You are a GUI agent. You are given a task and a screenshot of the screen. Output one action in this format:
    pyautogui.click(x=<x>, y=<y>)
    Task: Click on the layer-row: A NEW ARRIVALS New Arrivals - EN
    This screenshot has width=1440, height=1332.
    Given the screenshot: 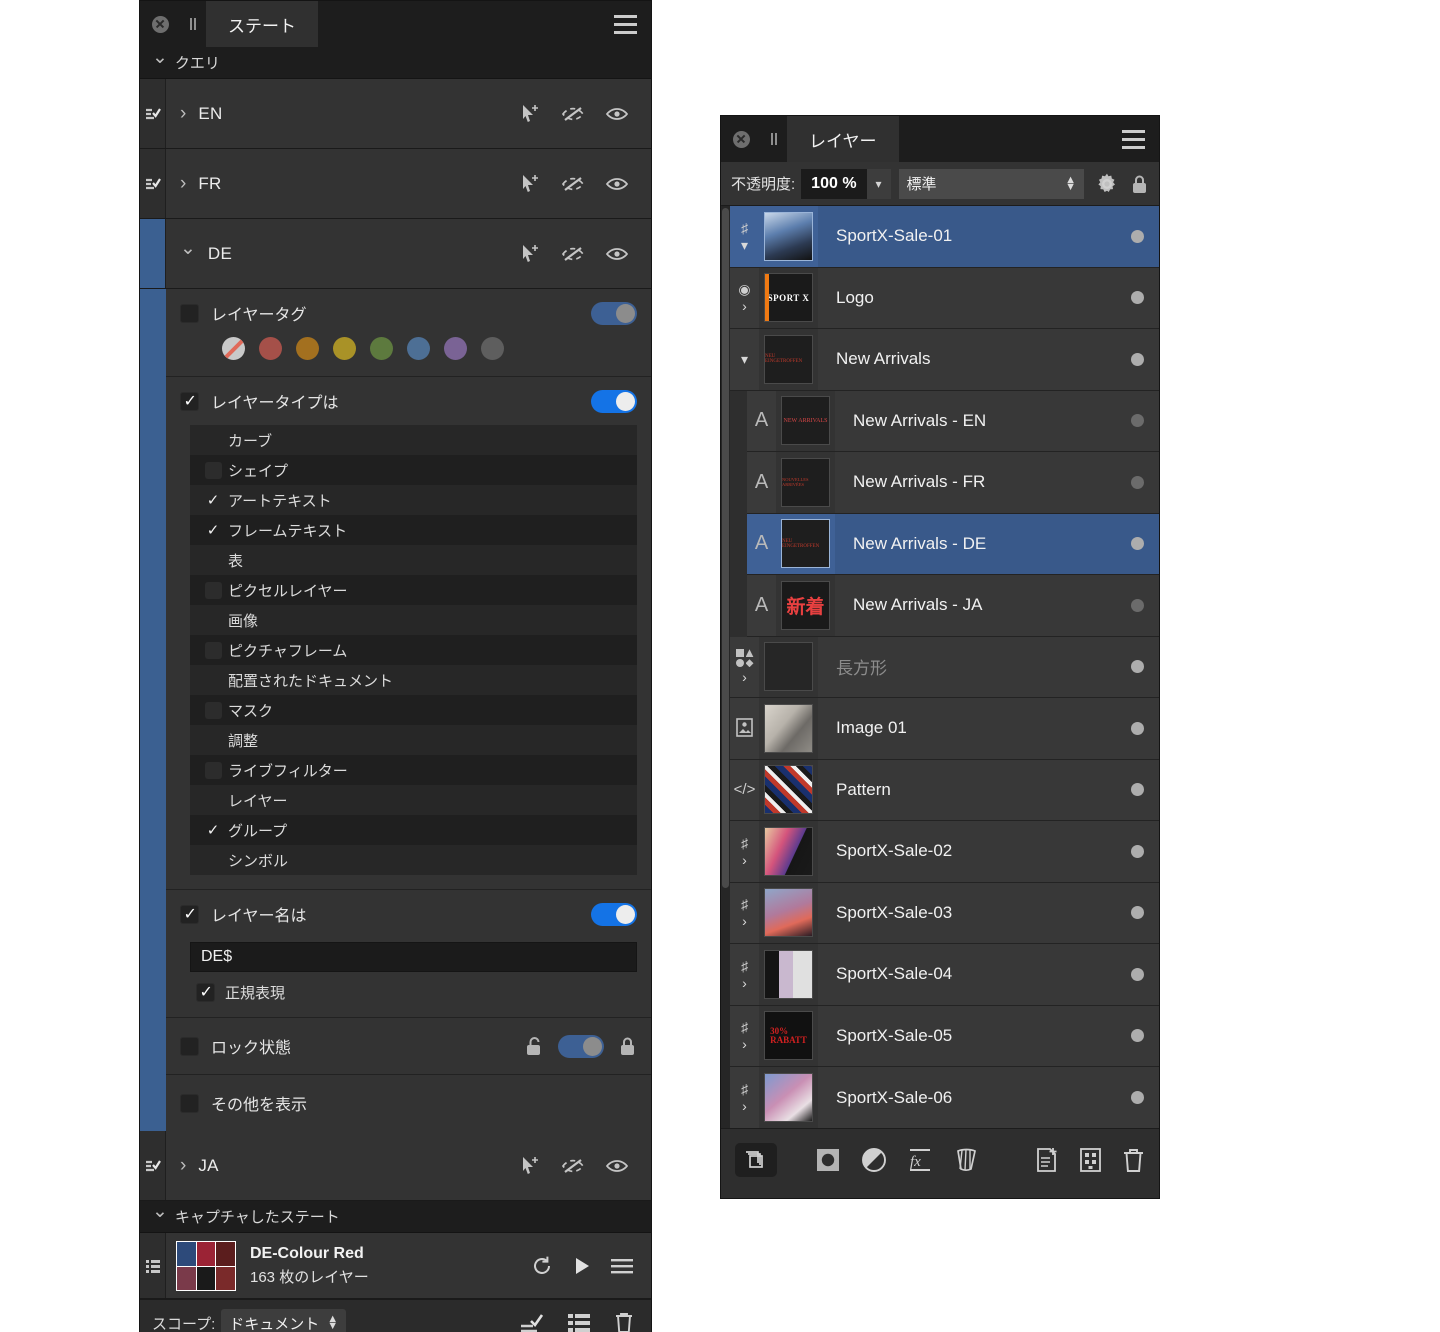 What is the action you would take?
    pyautogui.click(x=953, y=421)
    